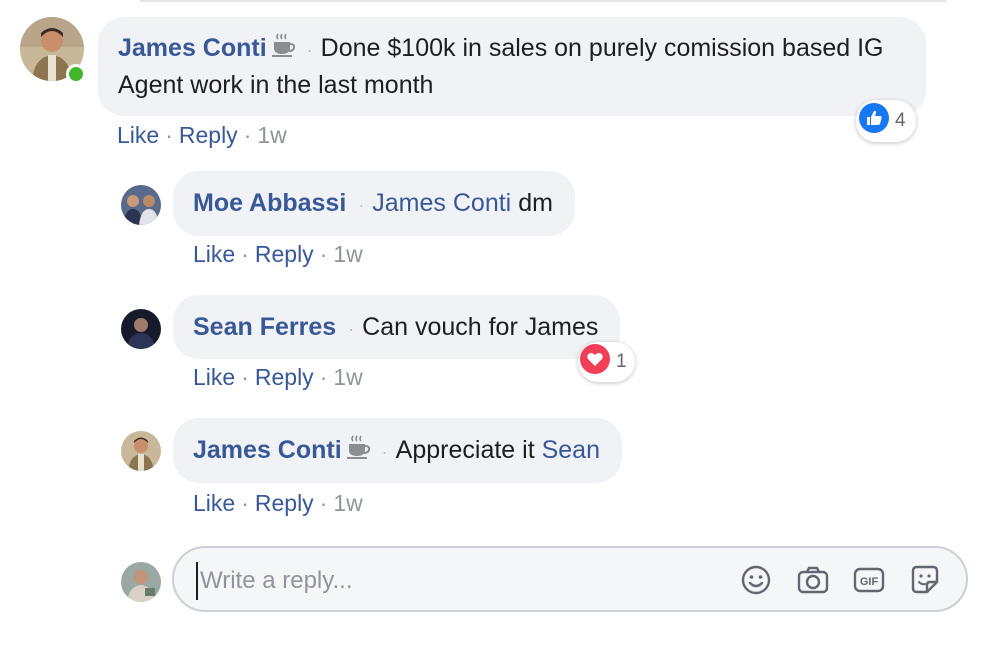 This screenshot has height=648, width=984. I want to click on comment-author: James Conti, so click(192, 48).